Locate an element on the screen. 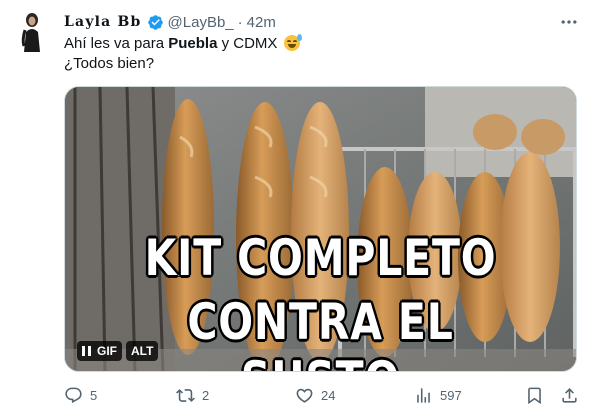  tweet-header: Layla Bb @LayBb_ · 42m is located at coordinates (170, 22).